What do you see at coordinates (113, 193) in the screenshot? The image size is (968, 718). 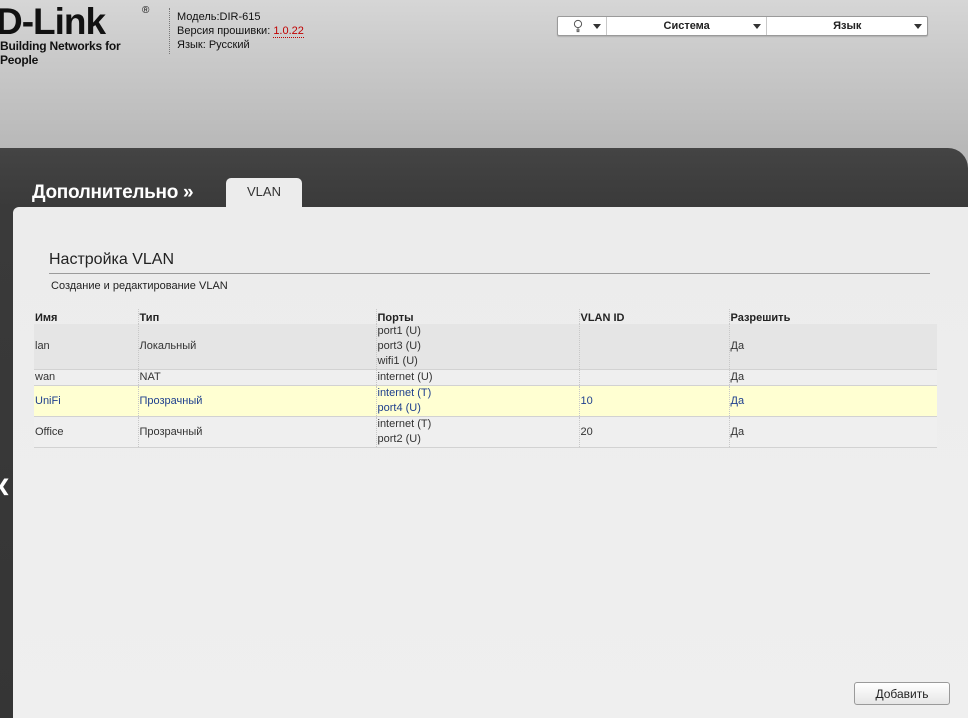 I see `section-title: Дополнительно »` at bounding box center [113, 193].